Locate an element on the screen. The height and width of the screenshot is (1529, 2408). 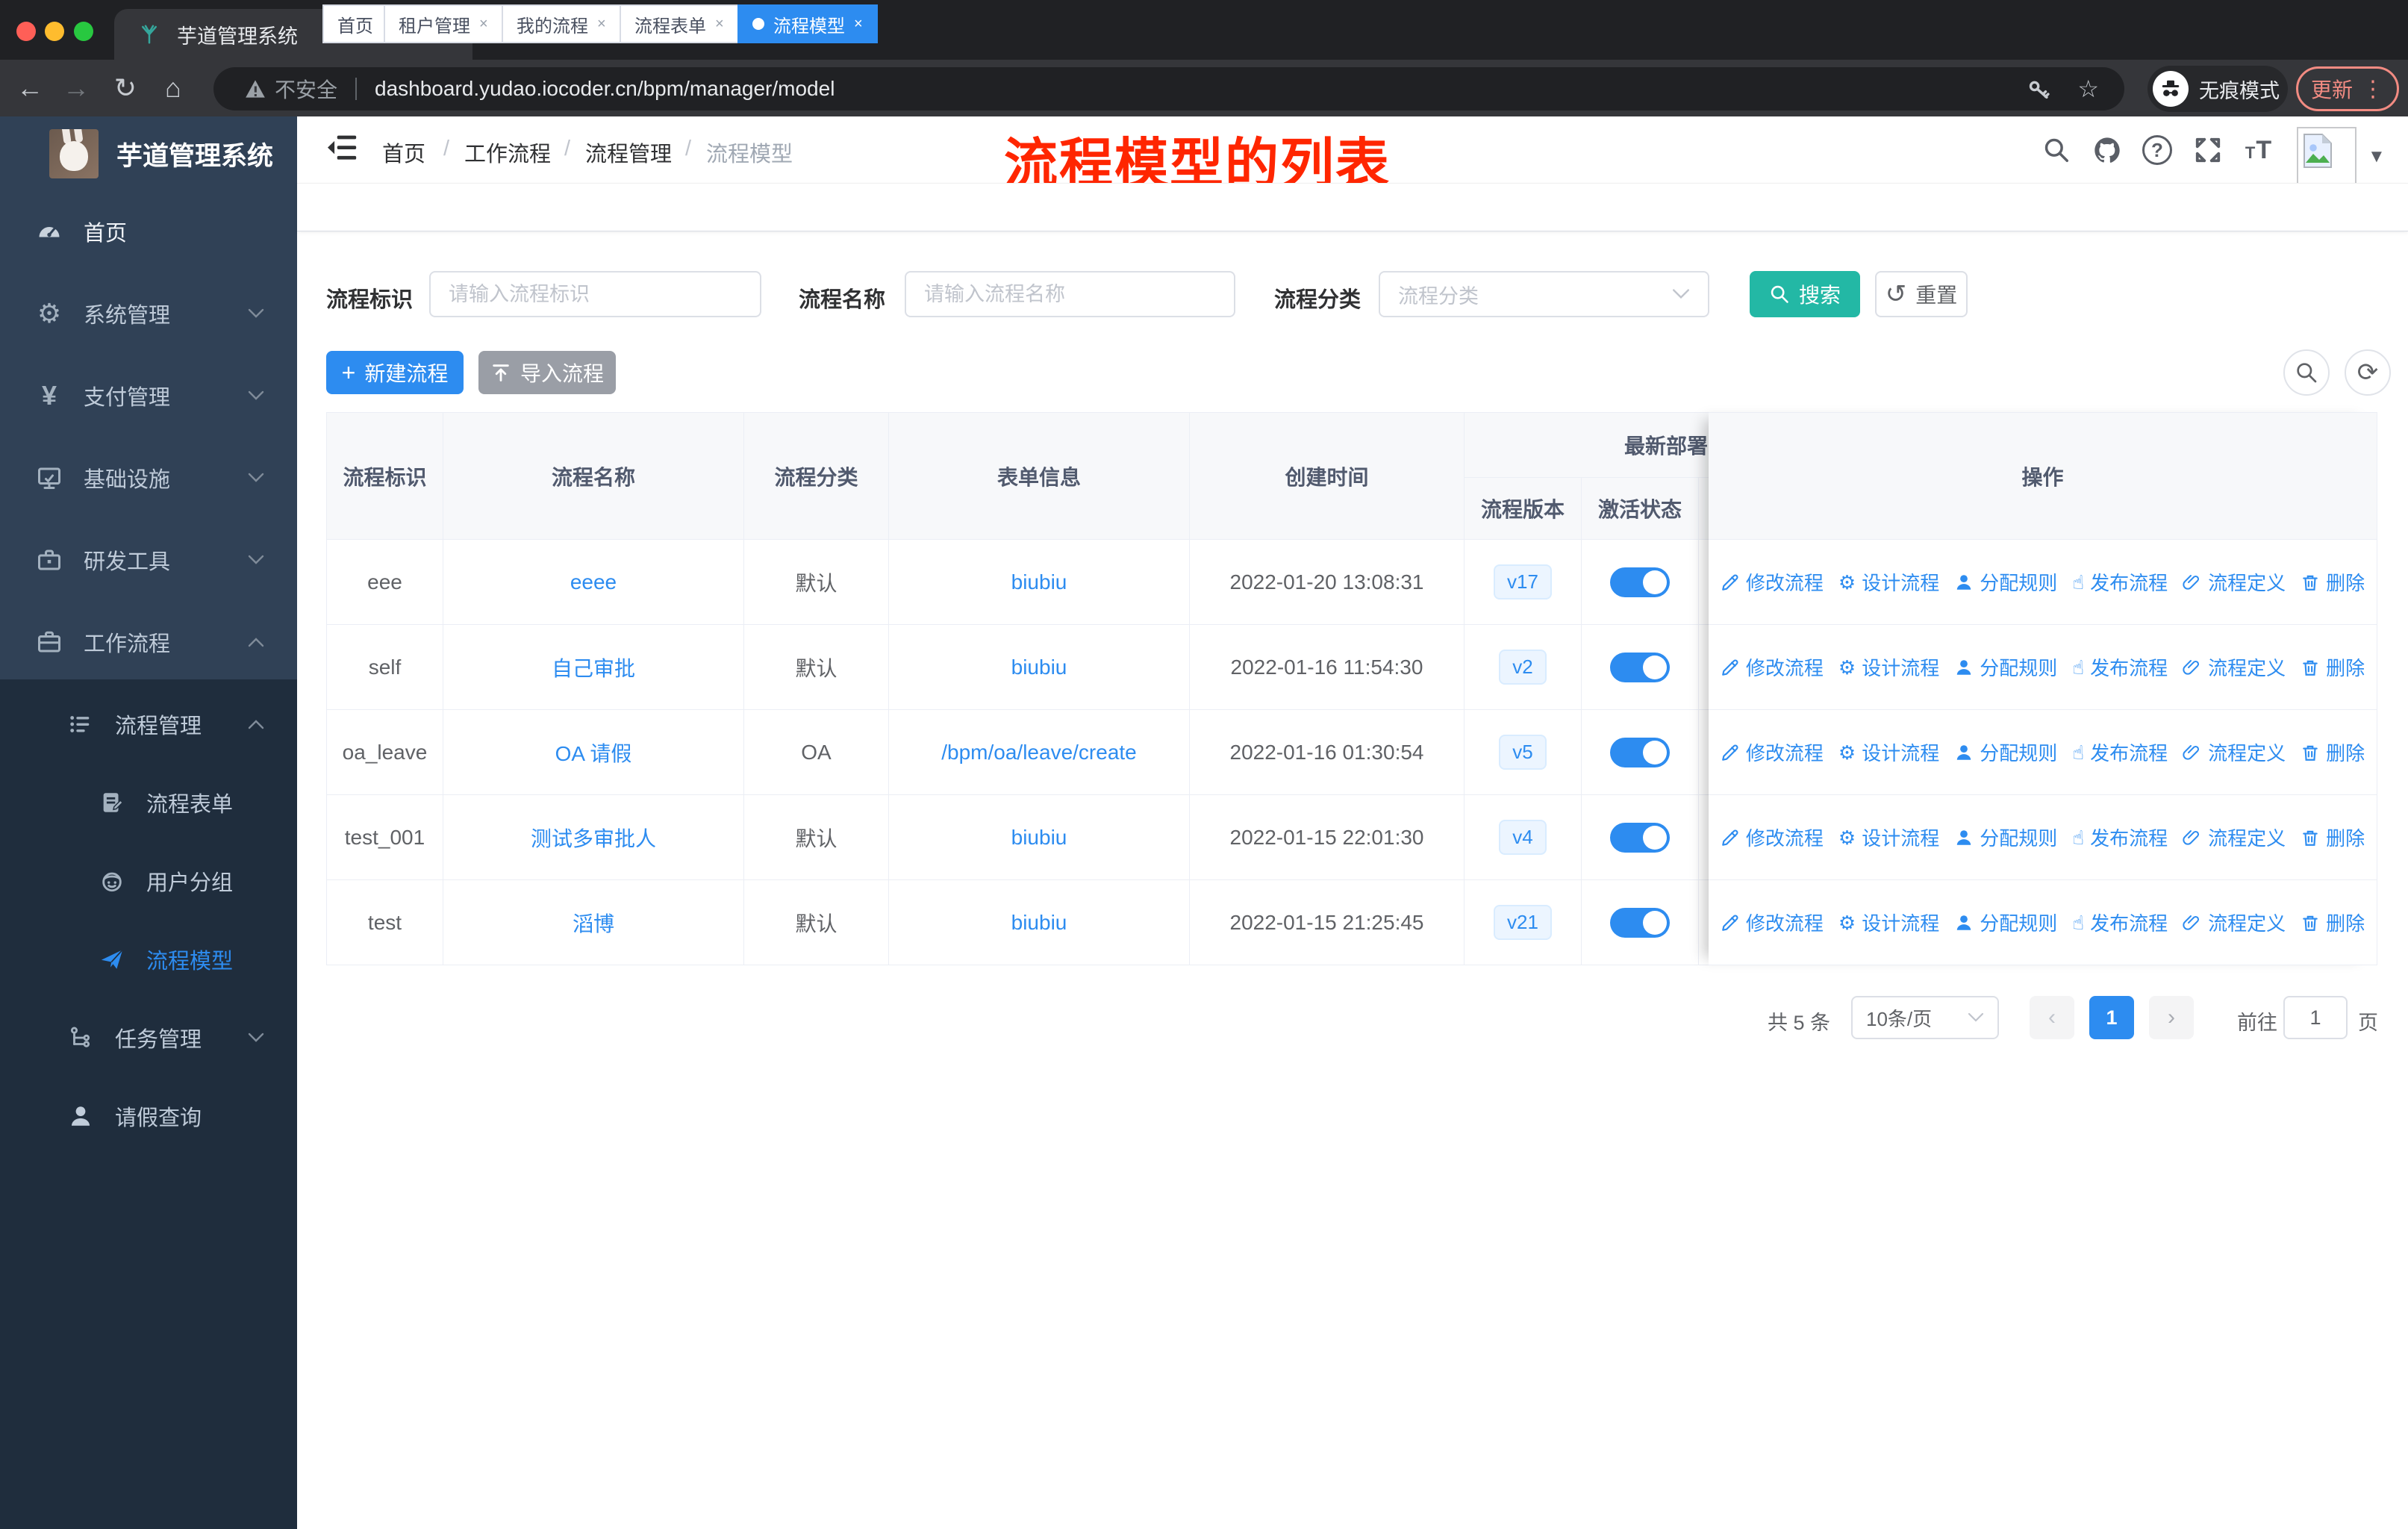
help-icon: ? is located at coordinates (2157, 150).